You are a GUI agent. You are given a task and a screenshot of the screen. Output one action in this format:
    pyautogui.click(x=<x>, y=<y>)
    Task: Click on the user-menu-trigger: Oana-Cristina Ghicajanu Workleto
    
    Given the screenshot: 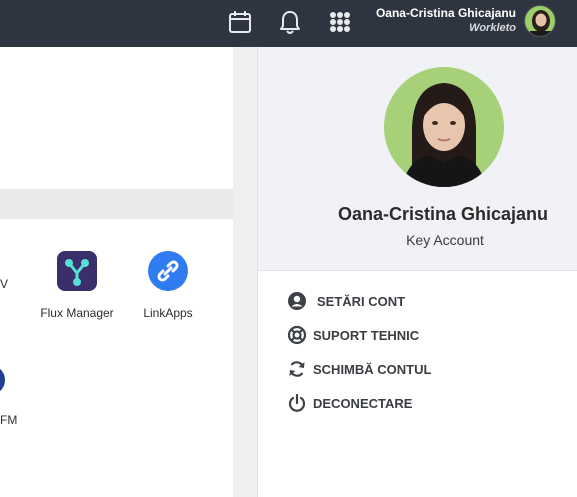 What is the action you would take?
    pyautogui.click(x=446, y=20)
    